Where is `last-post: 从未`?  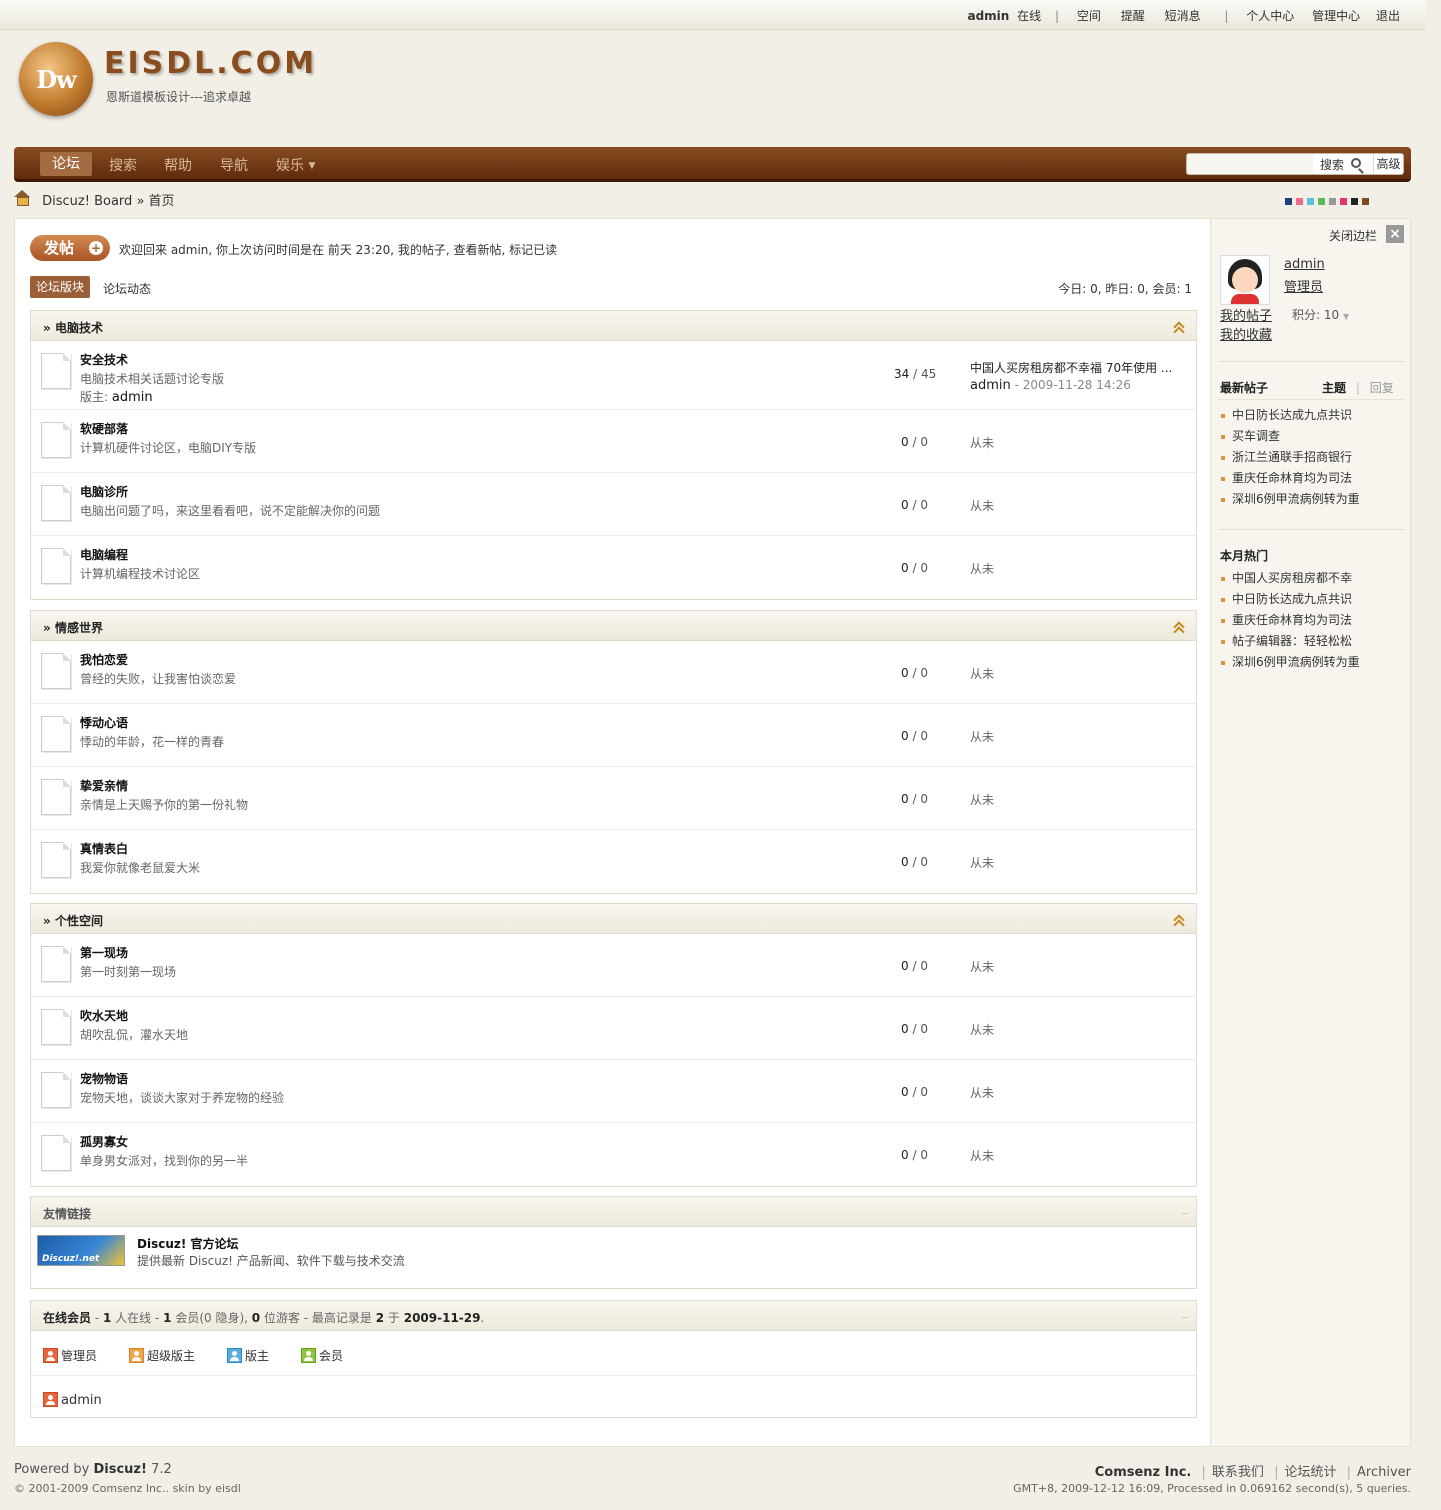
last-post: 从未 is located at coordinates (982, 967).